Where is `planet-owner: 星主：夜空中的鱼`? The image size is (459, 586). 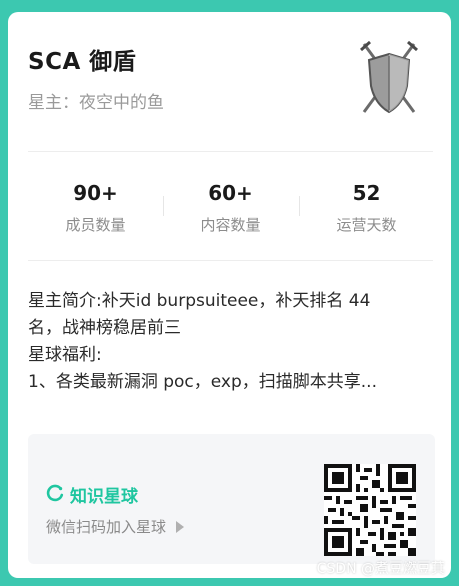
planet-owner: 星主：夜空中的鱼 is located at coordinates (96, 103).